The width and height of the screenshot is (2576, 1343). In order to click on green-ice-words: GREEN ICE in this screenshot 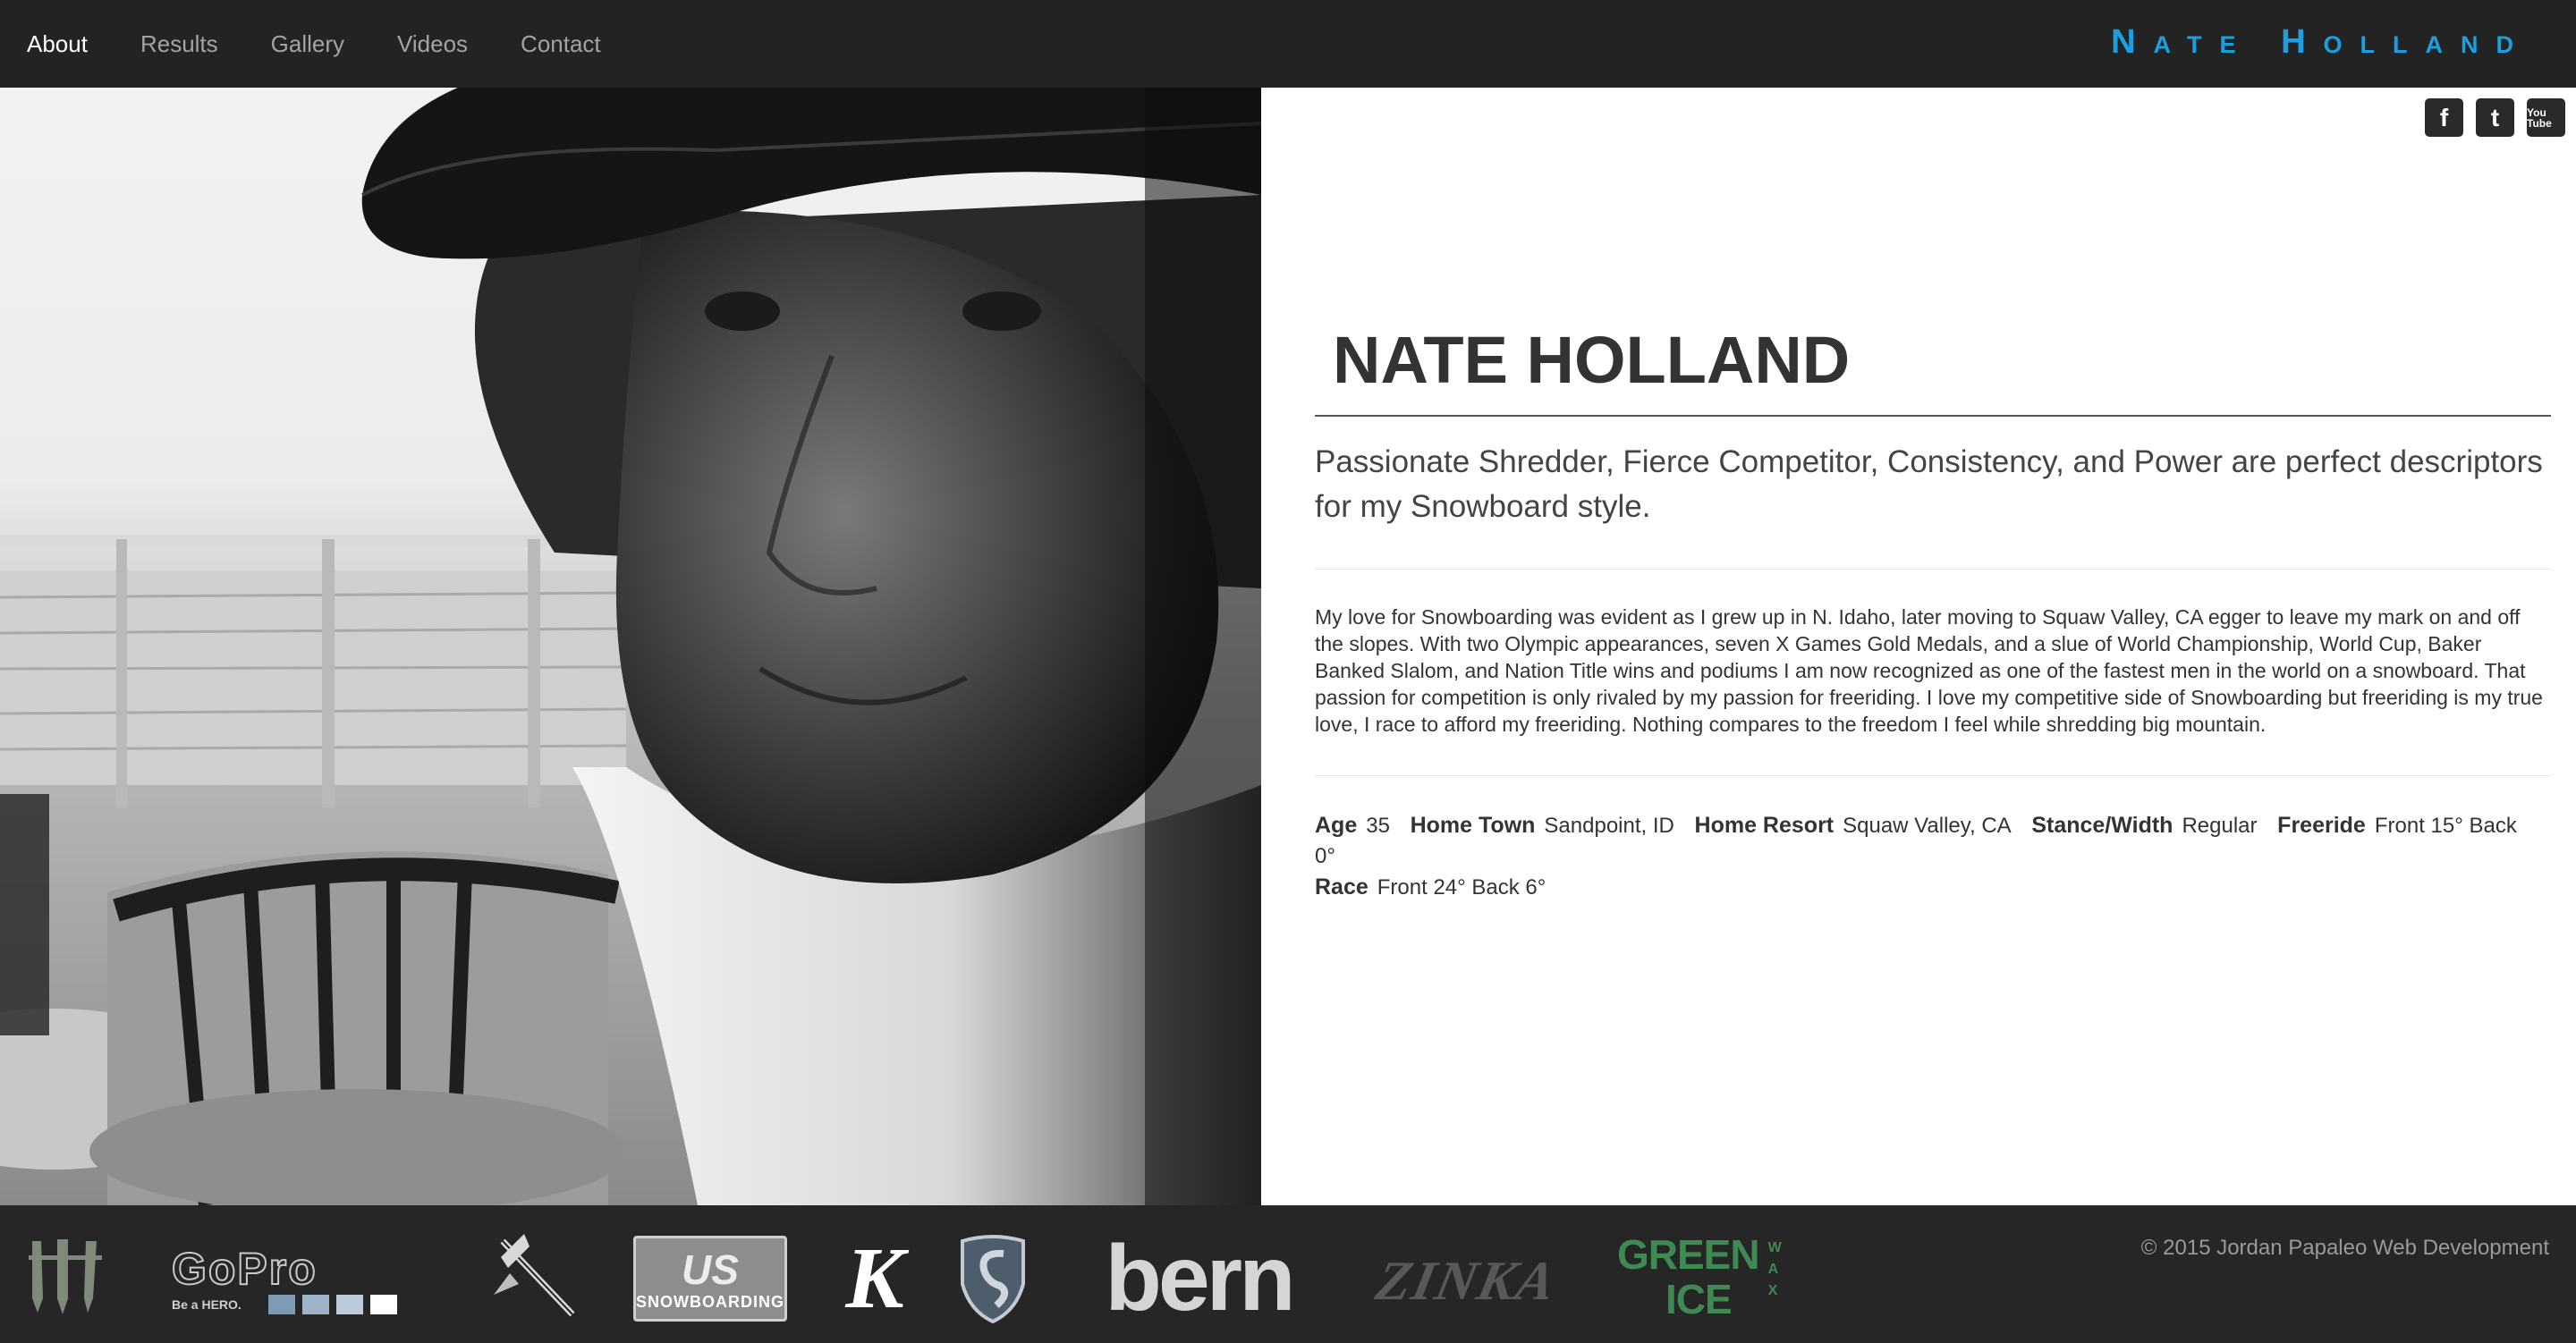, I will do `click(1688, 1277)`.